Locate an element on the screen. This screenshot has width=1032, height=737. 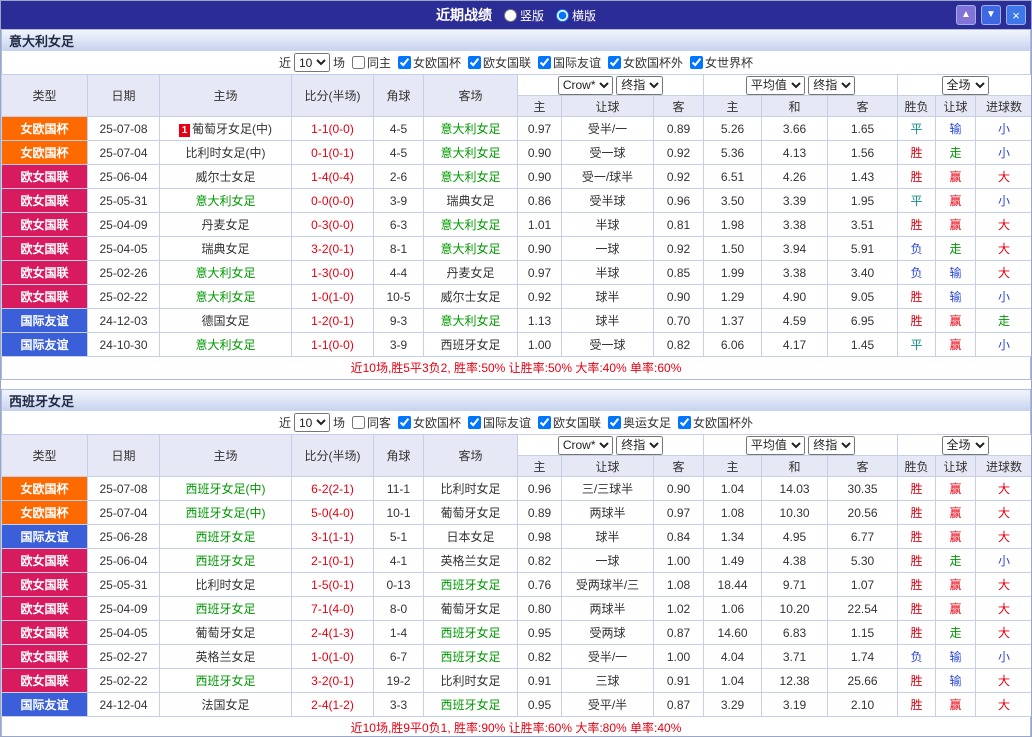
competition-checkbox: 女世界杯 is located at coordinates (721, 62).